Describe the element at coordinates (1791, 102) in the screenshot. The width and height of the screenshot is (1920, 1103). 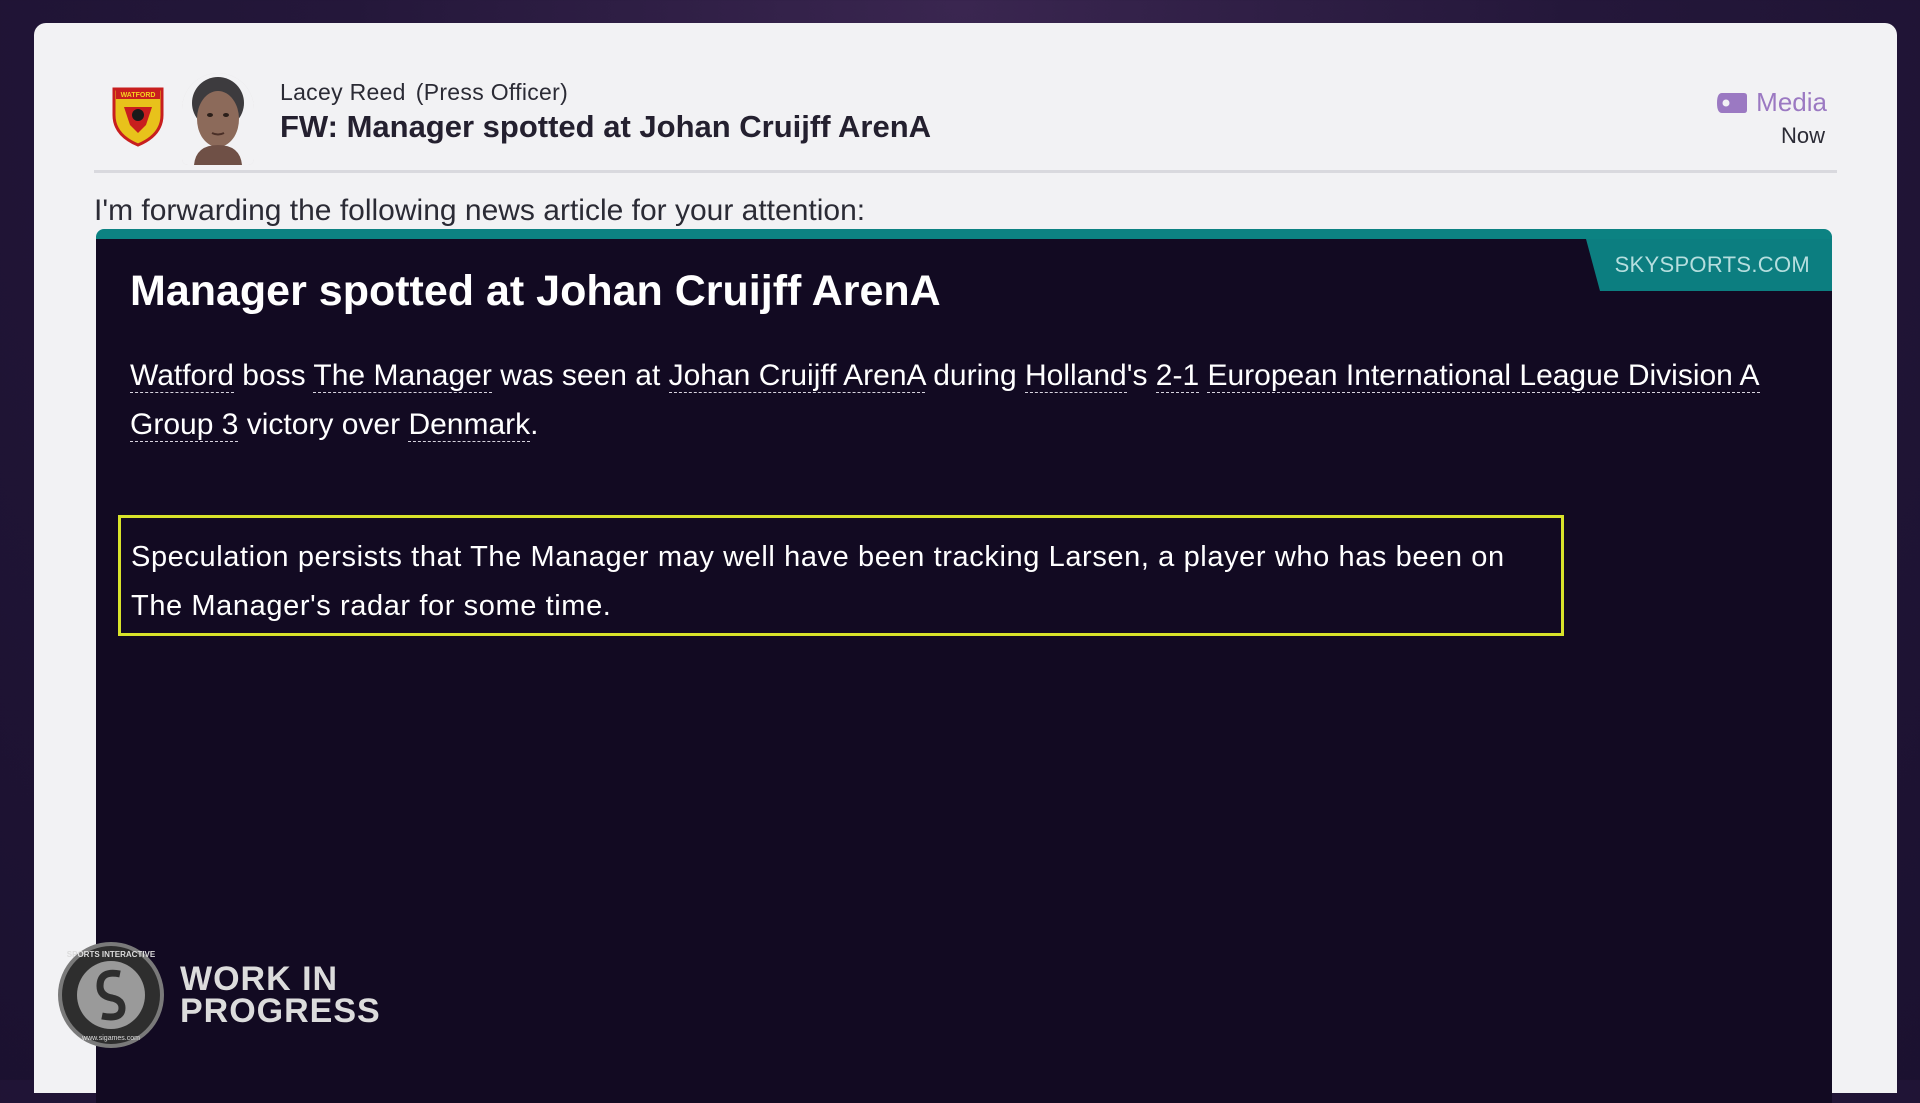
I see `category-label: Media` at that location.